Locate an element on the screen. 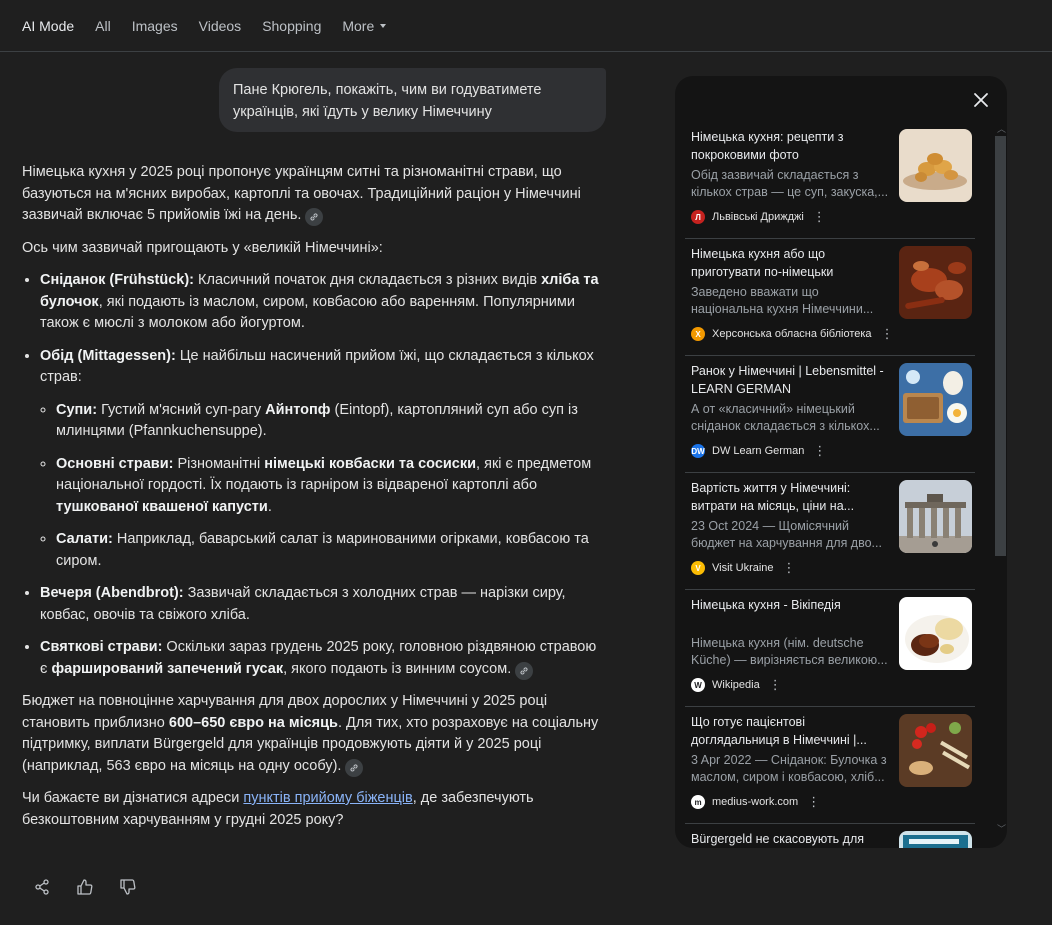  source-site: DW Learn German is located at coordinates (758, 451).